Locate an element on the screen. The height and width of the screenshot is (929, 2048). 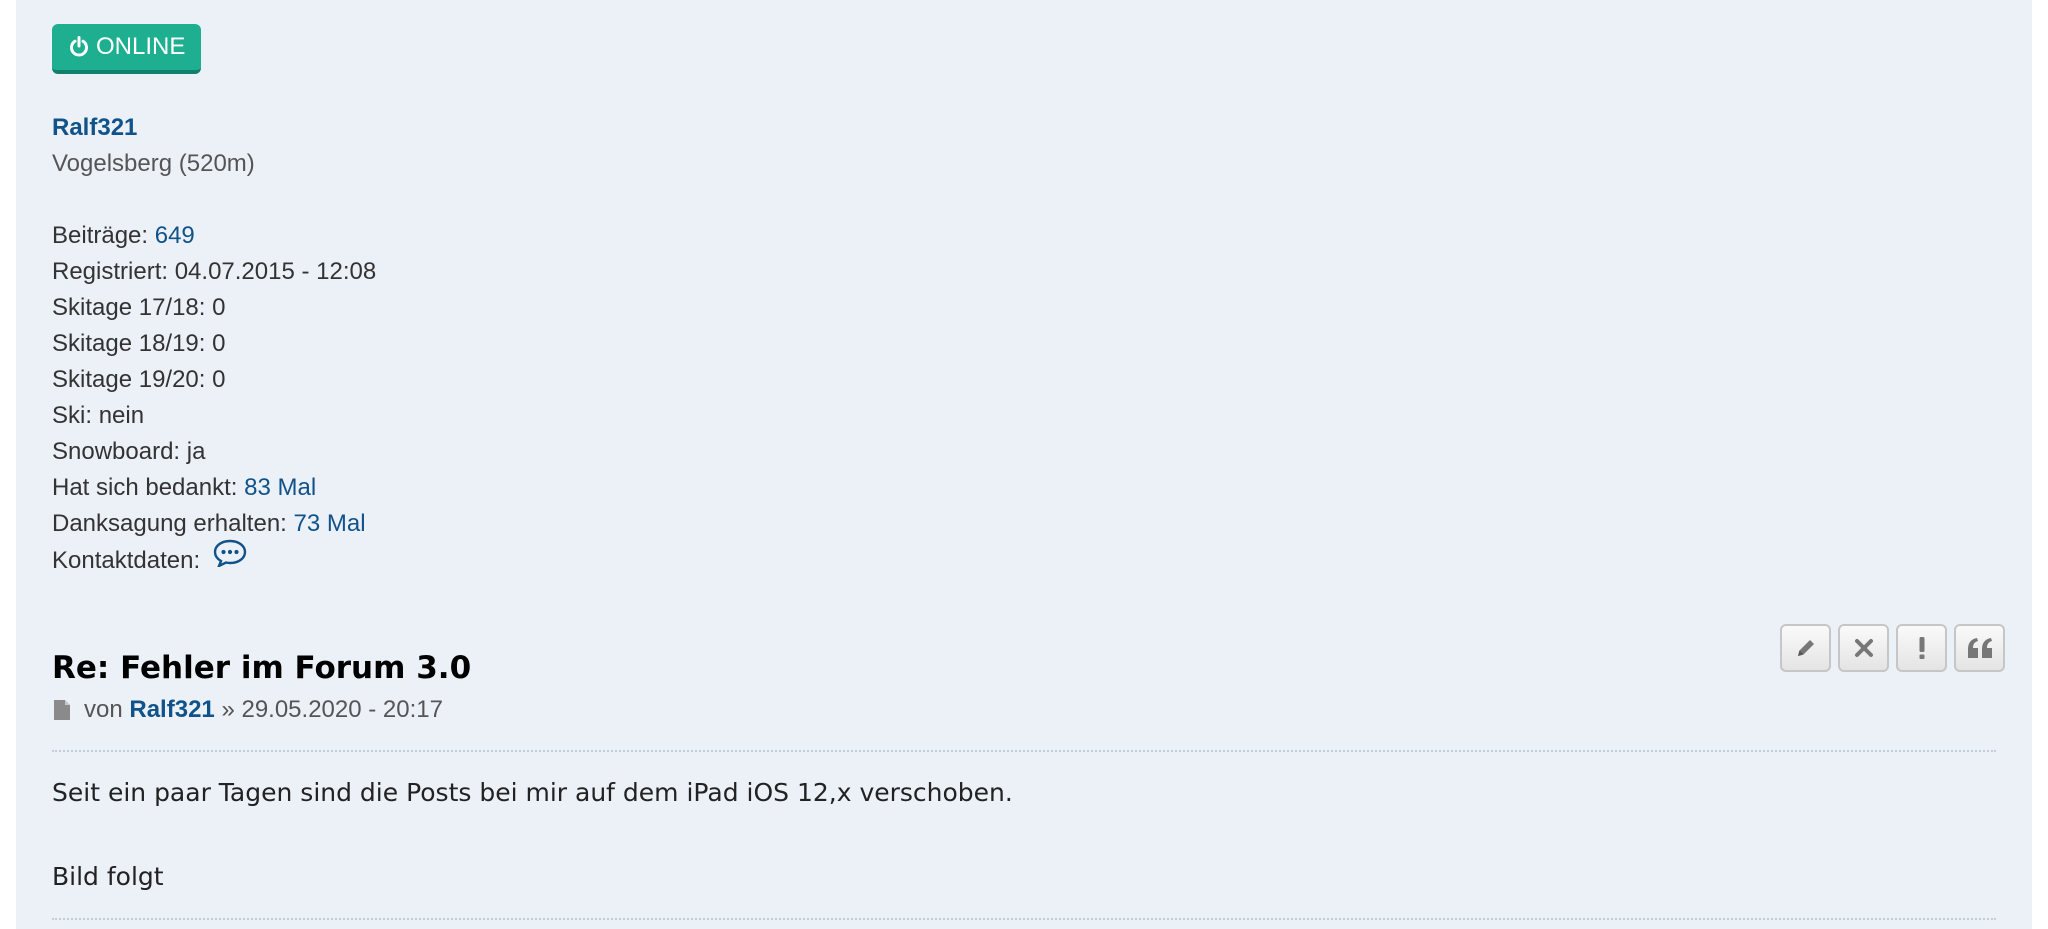
quote-icon is located at coordinates (1979, 648).